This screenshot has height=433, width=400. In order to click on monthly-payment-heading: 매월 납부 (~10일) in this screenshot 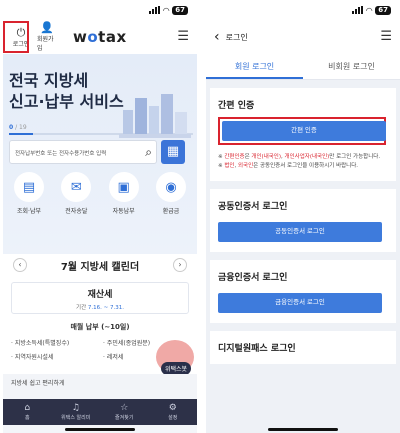, I will do `click(100, 327)`.